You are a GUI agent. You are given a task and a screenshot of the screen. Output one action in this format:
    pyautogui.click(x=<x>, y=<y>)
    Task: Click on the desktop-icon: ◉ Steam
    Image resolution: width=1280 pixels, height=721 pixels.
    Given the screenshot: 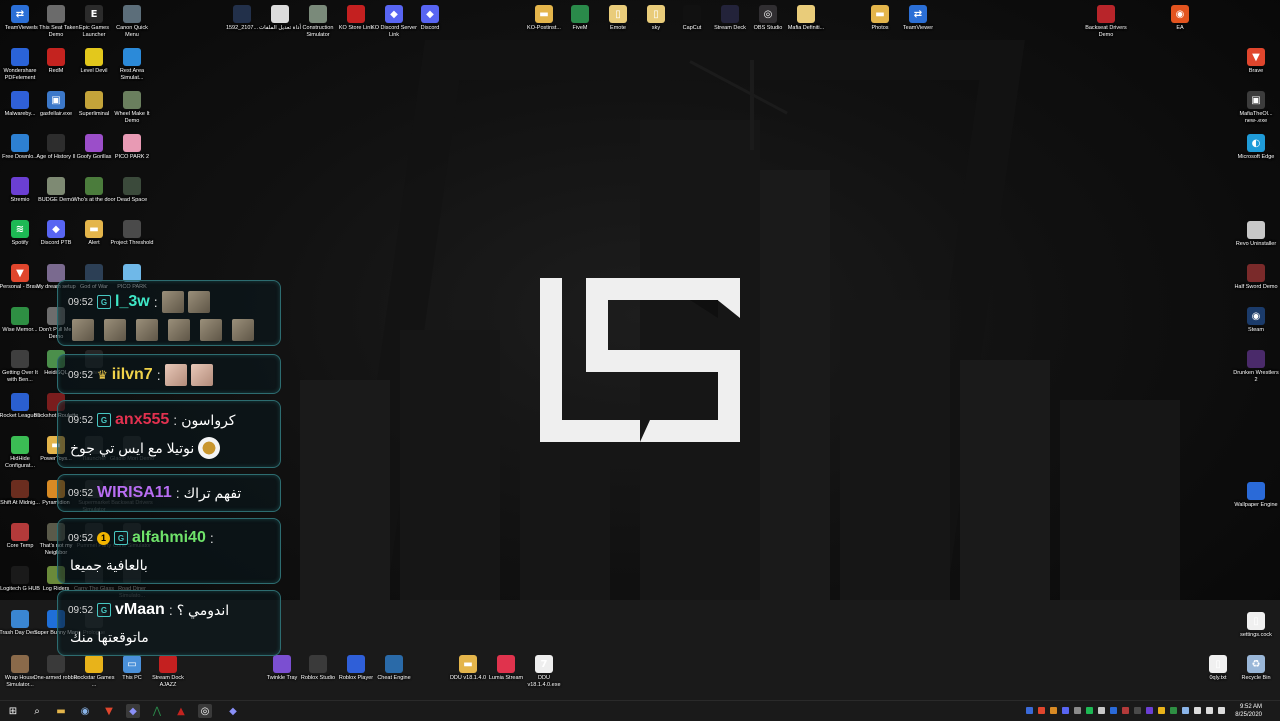 What is the action you would take?
    pyautogui.click(x=1256, y=327)
    